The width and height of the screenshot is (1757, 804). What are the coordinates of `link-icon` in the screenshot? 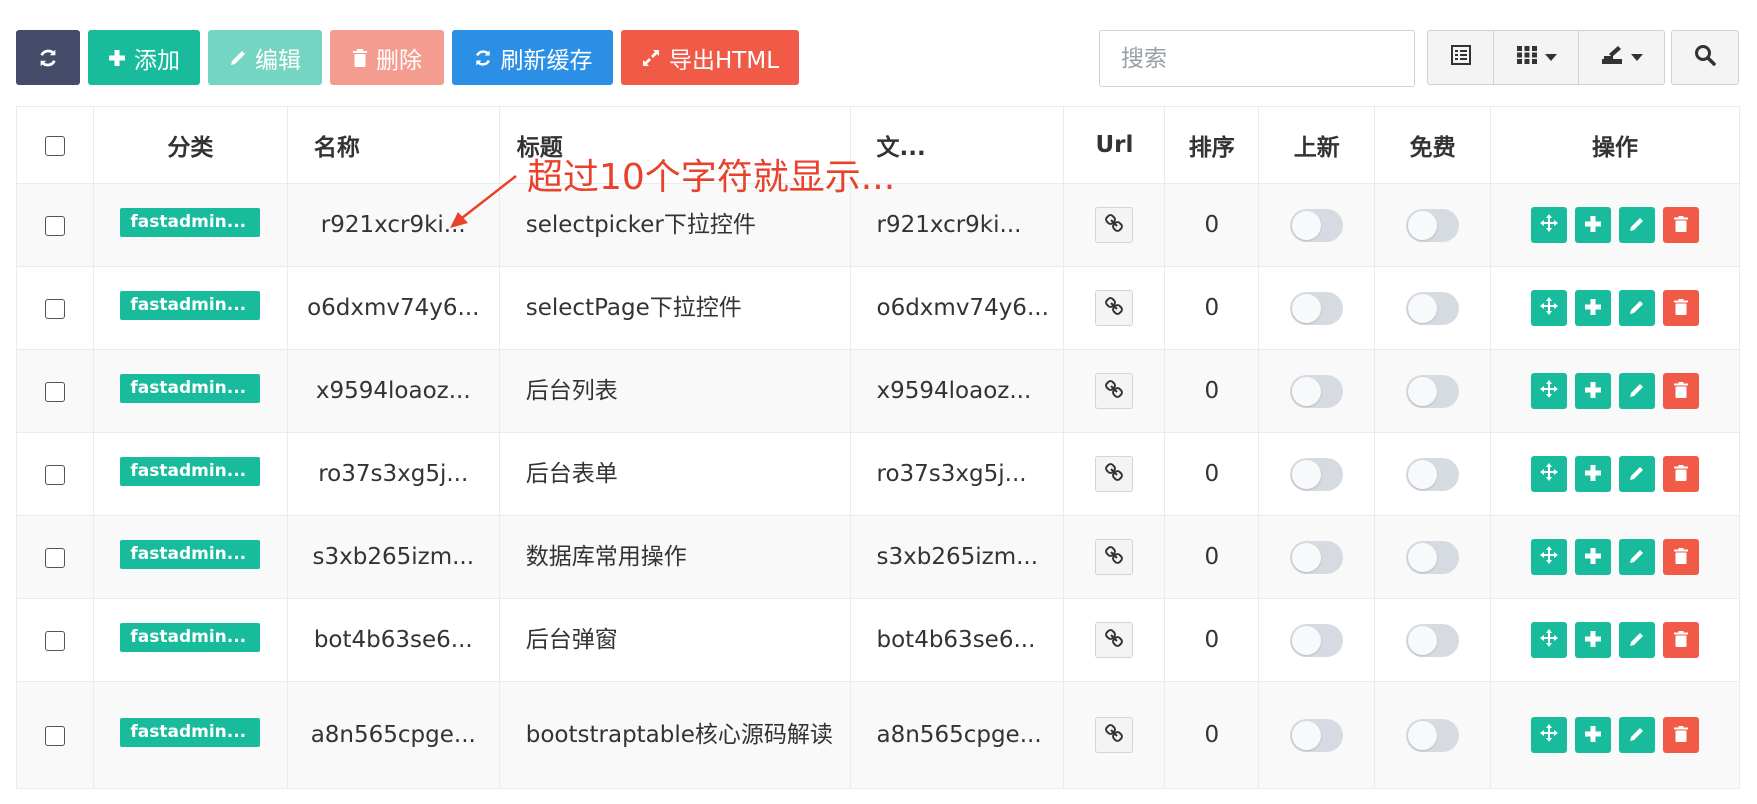 It's located at (1114, 557).